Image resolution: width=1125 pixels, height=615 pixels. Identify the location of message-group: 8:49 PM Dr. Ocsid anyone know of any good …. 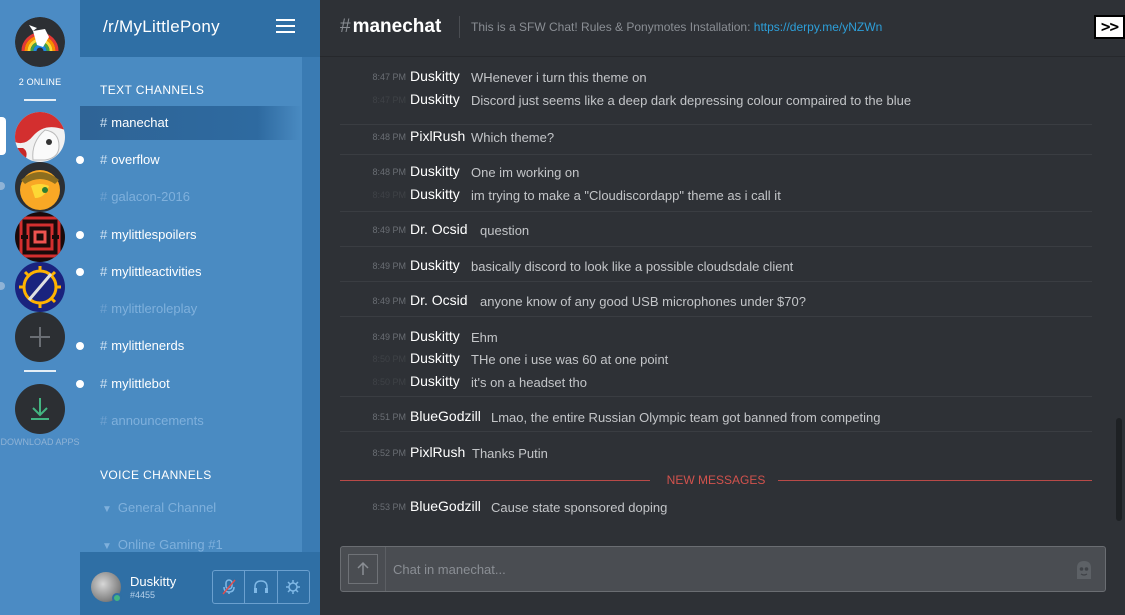
(716, 299).